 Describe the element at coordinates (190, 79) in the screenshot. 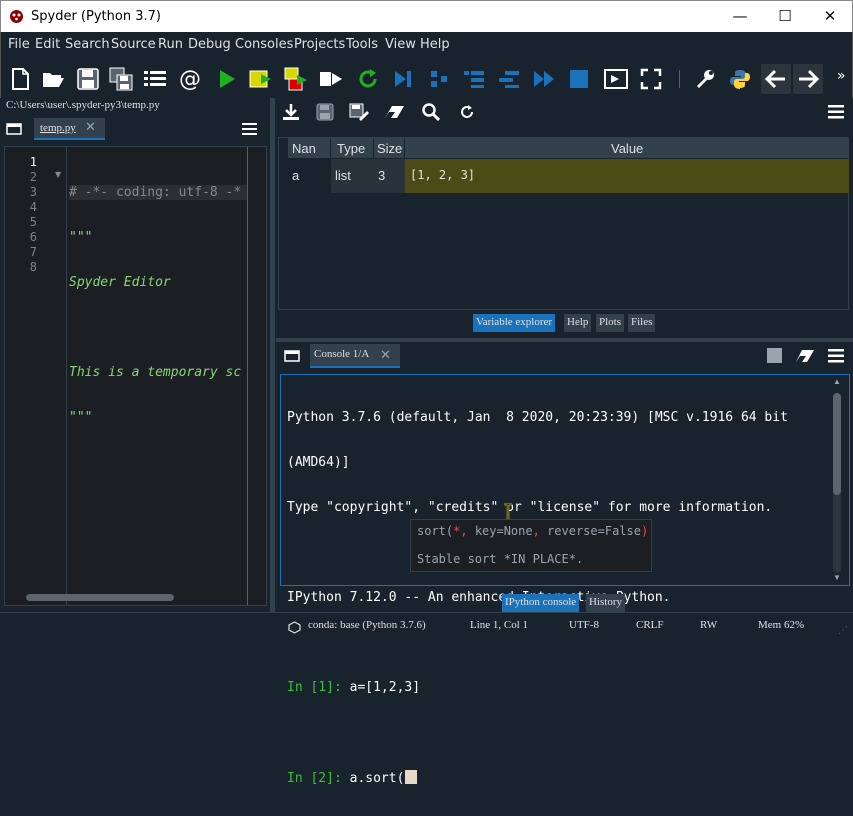

I see `email-at-icon: @` at that location.